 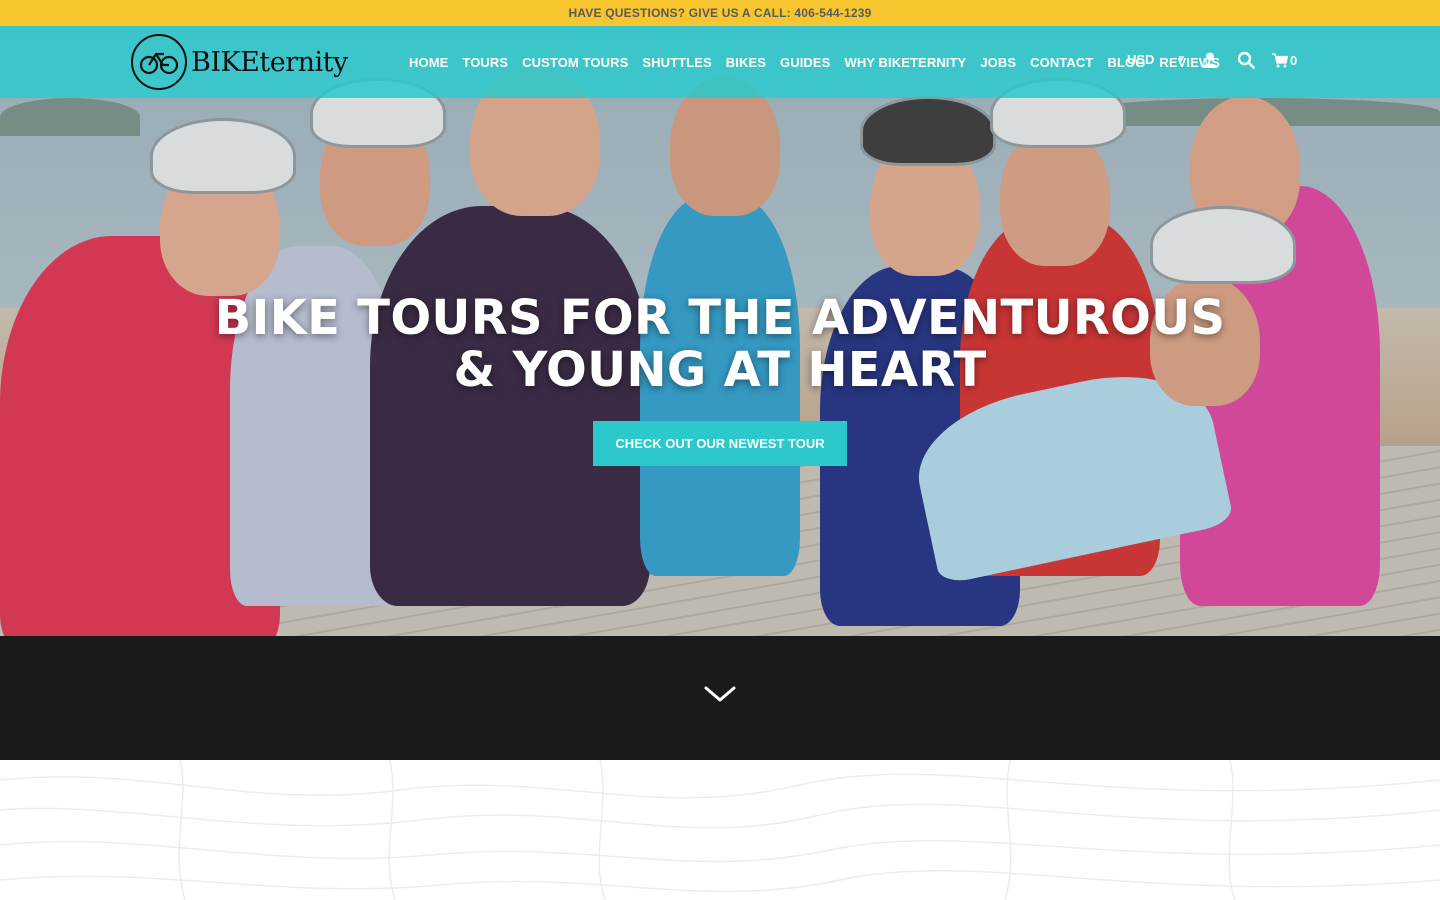 I want to click on currency-selector: USD ▼, so click(x=1156, y=59).